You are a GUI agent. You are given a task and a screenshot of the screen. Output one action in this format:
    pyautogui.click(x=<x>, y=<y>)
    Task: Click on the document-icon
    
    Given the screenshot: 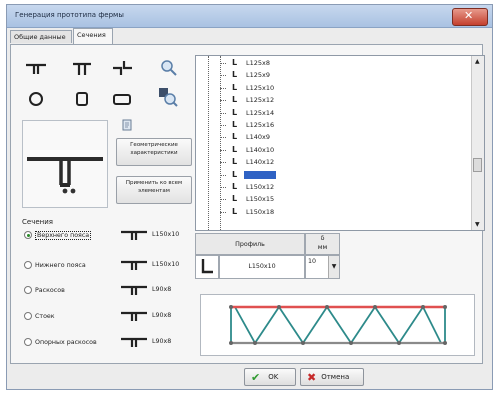 What is the action you would take?
    pyautogui.click(x=127, y=125)
    